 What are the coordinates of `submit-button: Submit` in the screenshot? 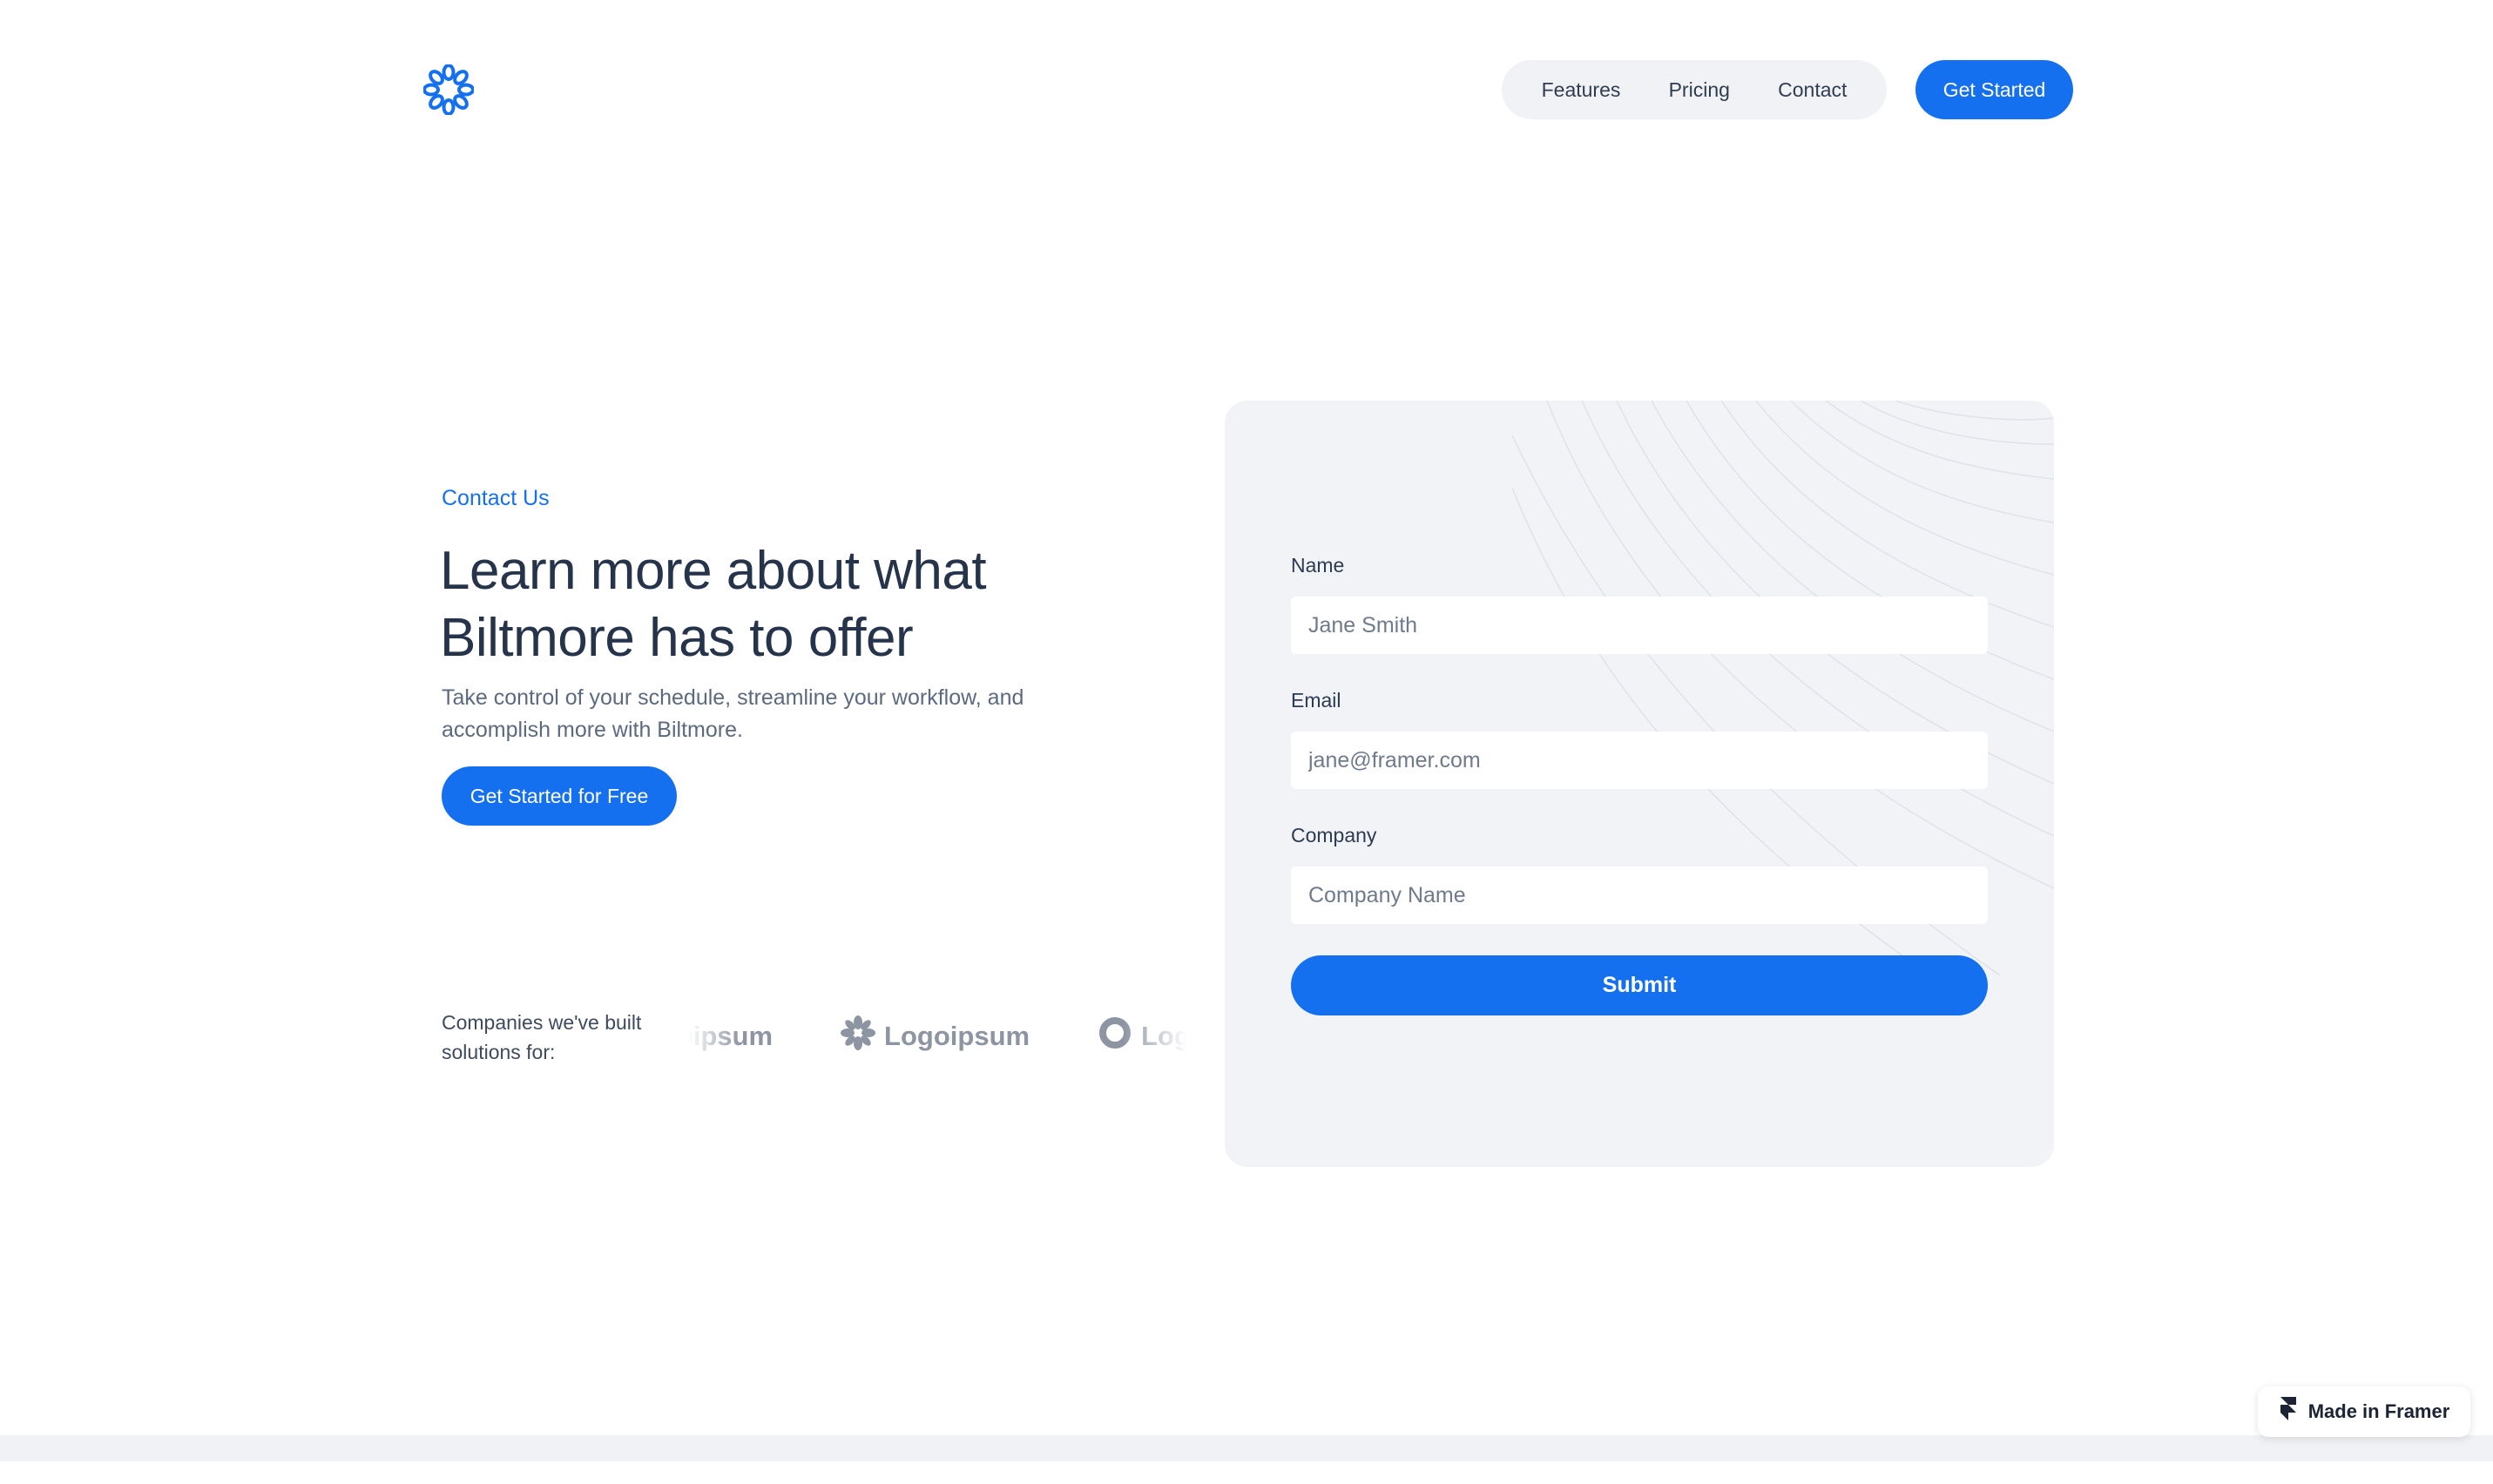 It's located at (1640, 985).